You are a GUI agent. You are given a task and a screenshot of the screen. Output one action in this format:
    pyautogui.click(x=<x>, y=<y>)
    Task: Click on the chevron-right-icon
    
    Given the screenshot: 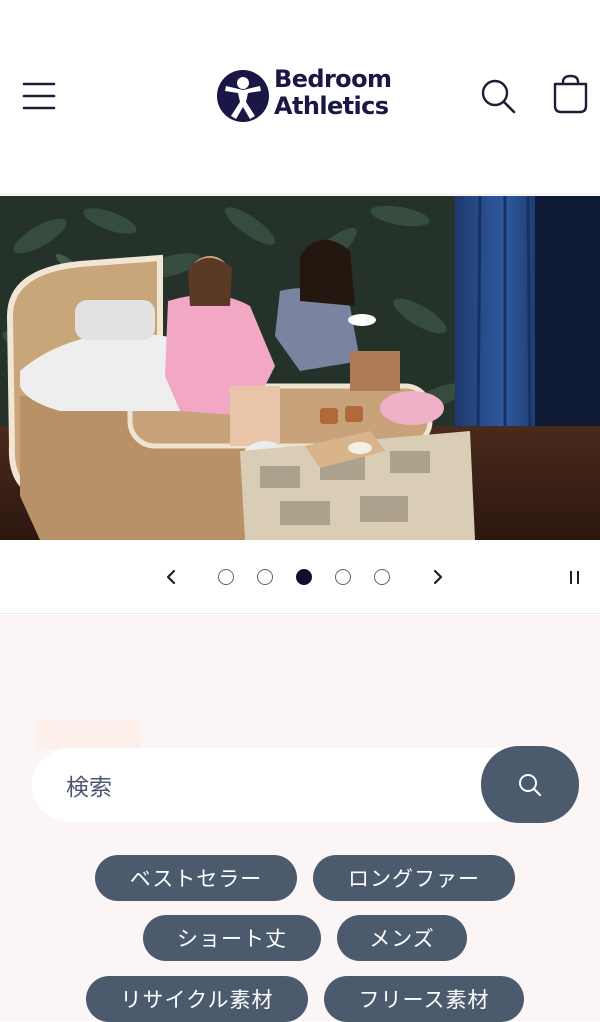 What is the action you would take?
    pyautogui.click(x=438, y=577)
    